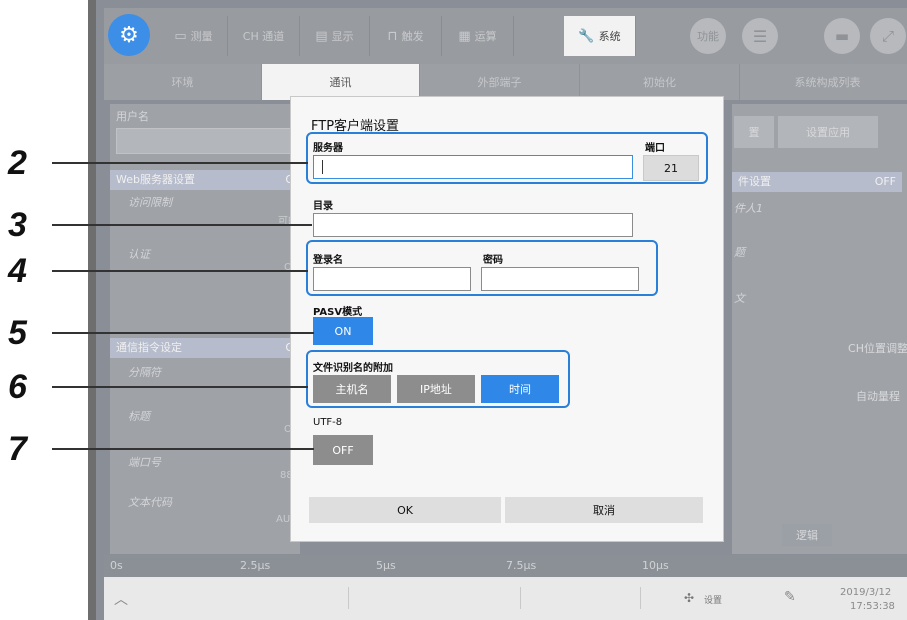 This screenshot has height=620, width=907. Describe the element at coordinates (139, 416) in the screenshot. I see `header-label: 标题` at that location.